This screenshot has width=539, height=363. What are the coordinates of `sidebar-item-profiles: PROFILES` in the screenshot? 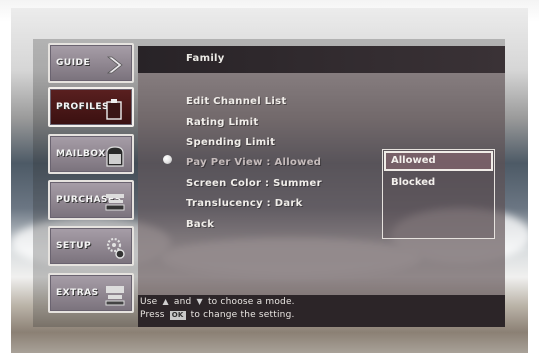 It's located at (91, 107).